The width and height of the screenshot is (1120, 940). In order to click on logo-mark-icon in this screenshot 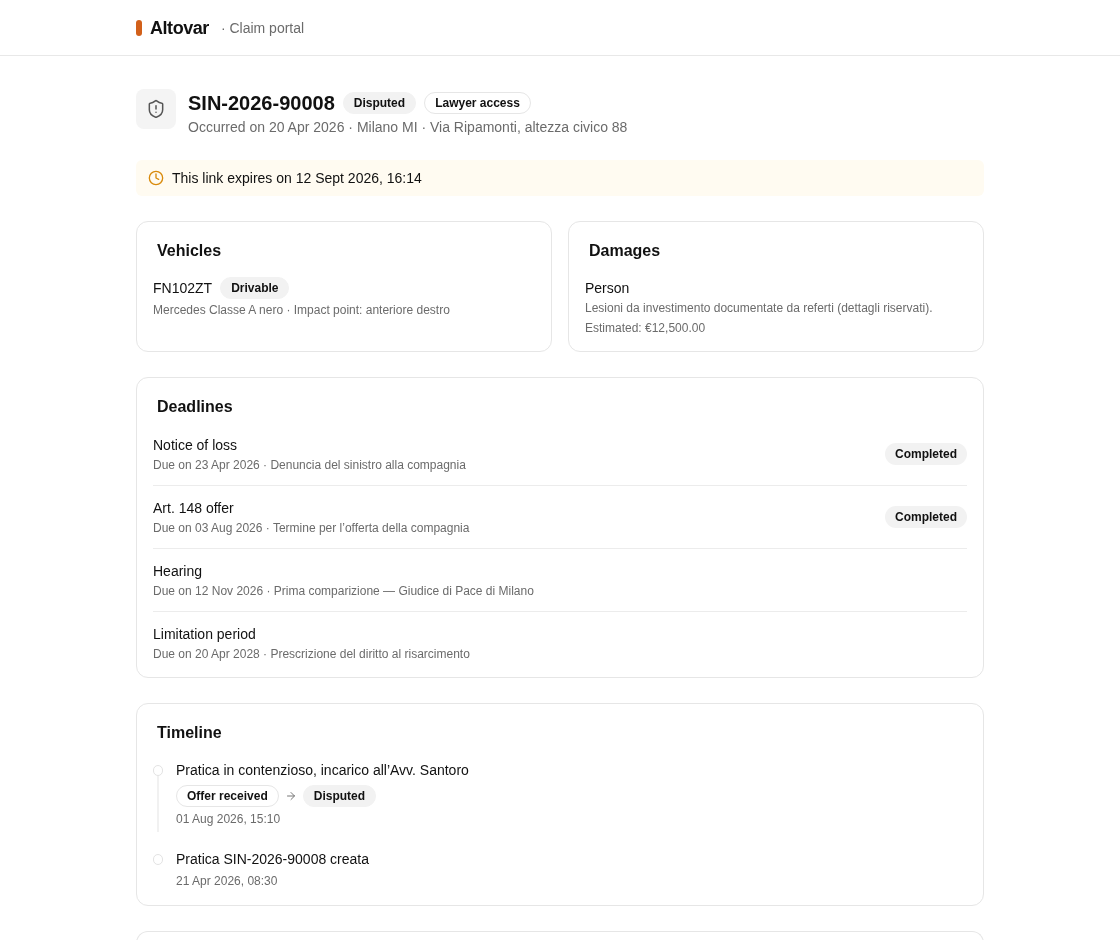, I will do `click(139, 27)`.